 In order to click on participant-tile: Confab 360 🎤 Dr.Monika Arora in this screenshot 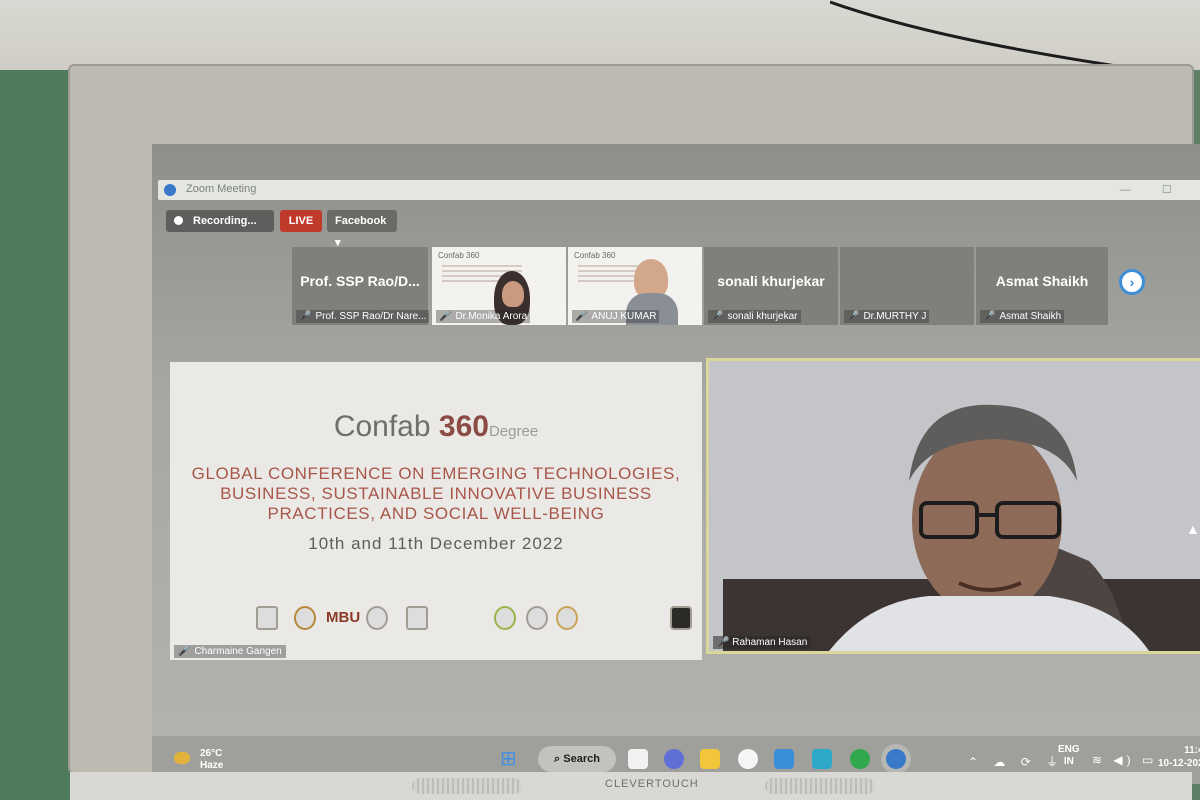, I will do `click(499, 286)`.